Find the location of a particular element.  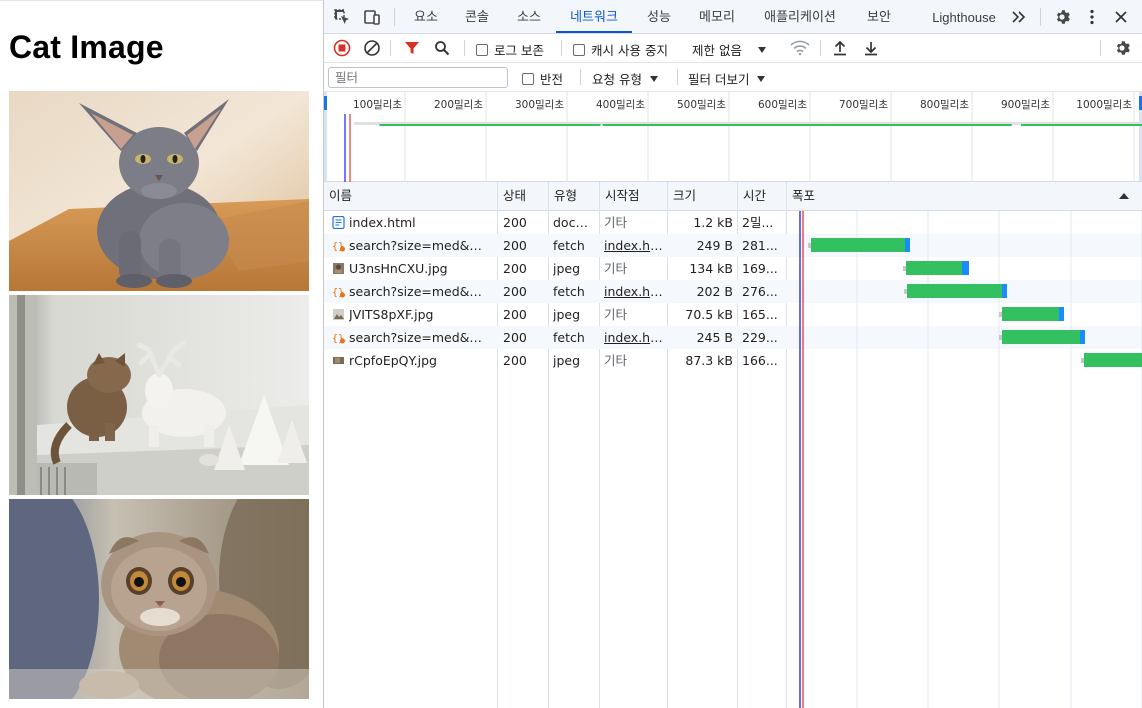

preserve-log-checkbox: 로그 보존 is located at coordinates (510, 49).